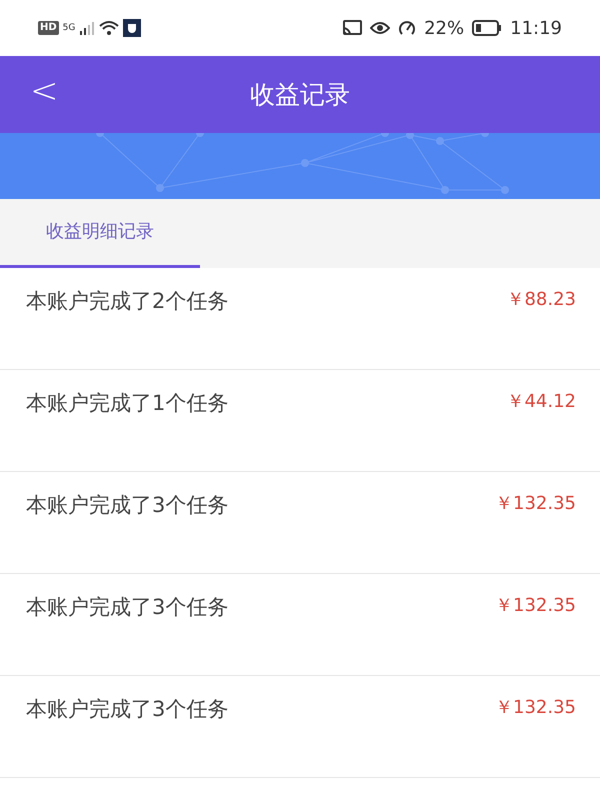 The height and width of the screenshot is (790, 600). I want to click on battery-percent: 22%, so click(444, 28).